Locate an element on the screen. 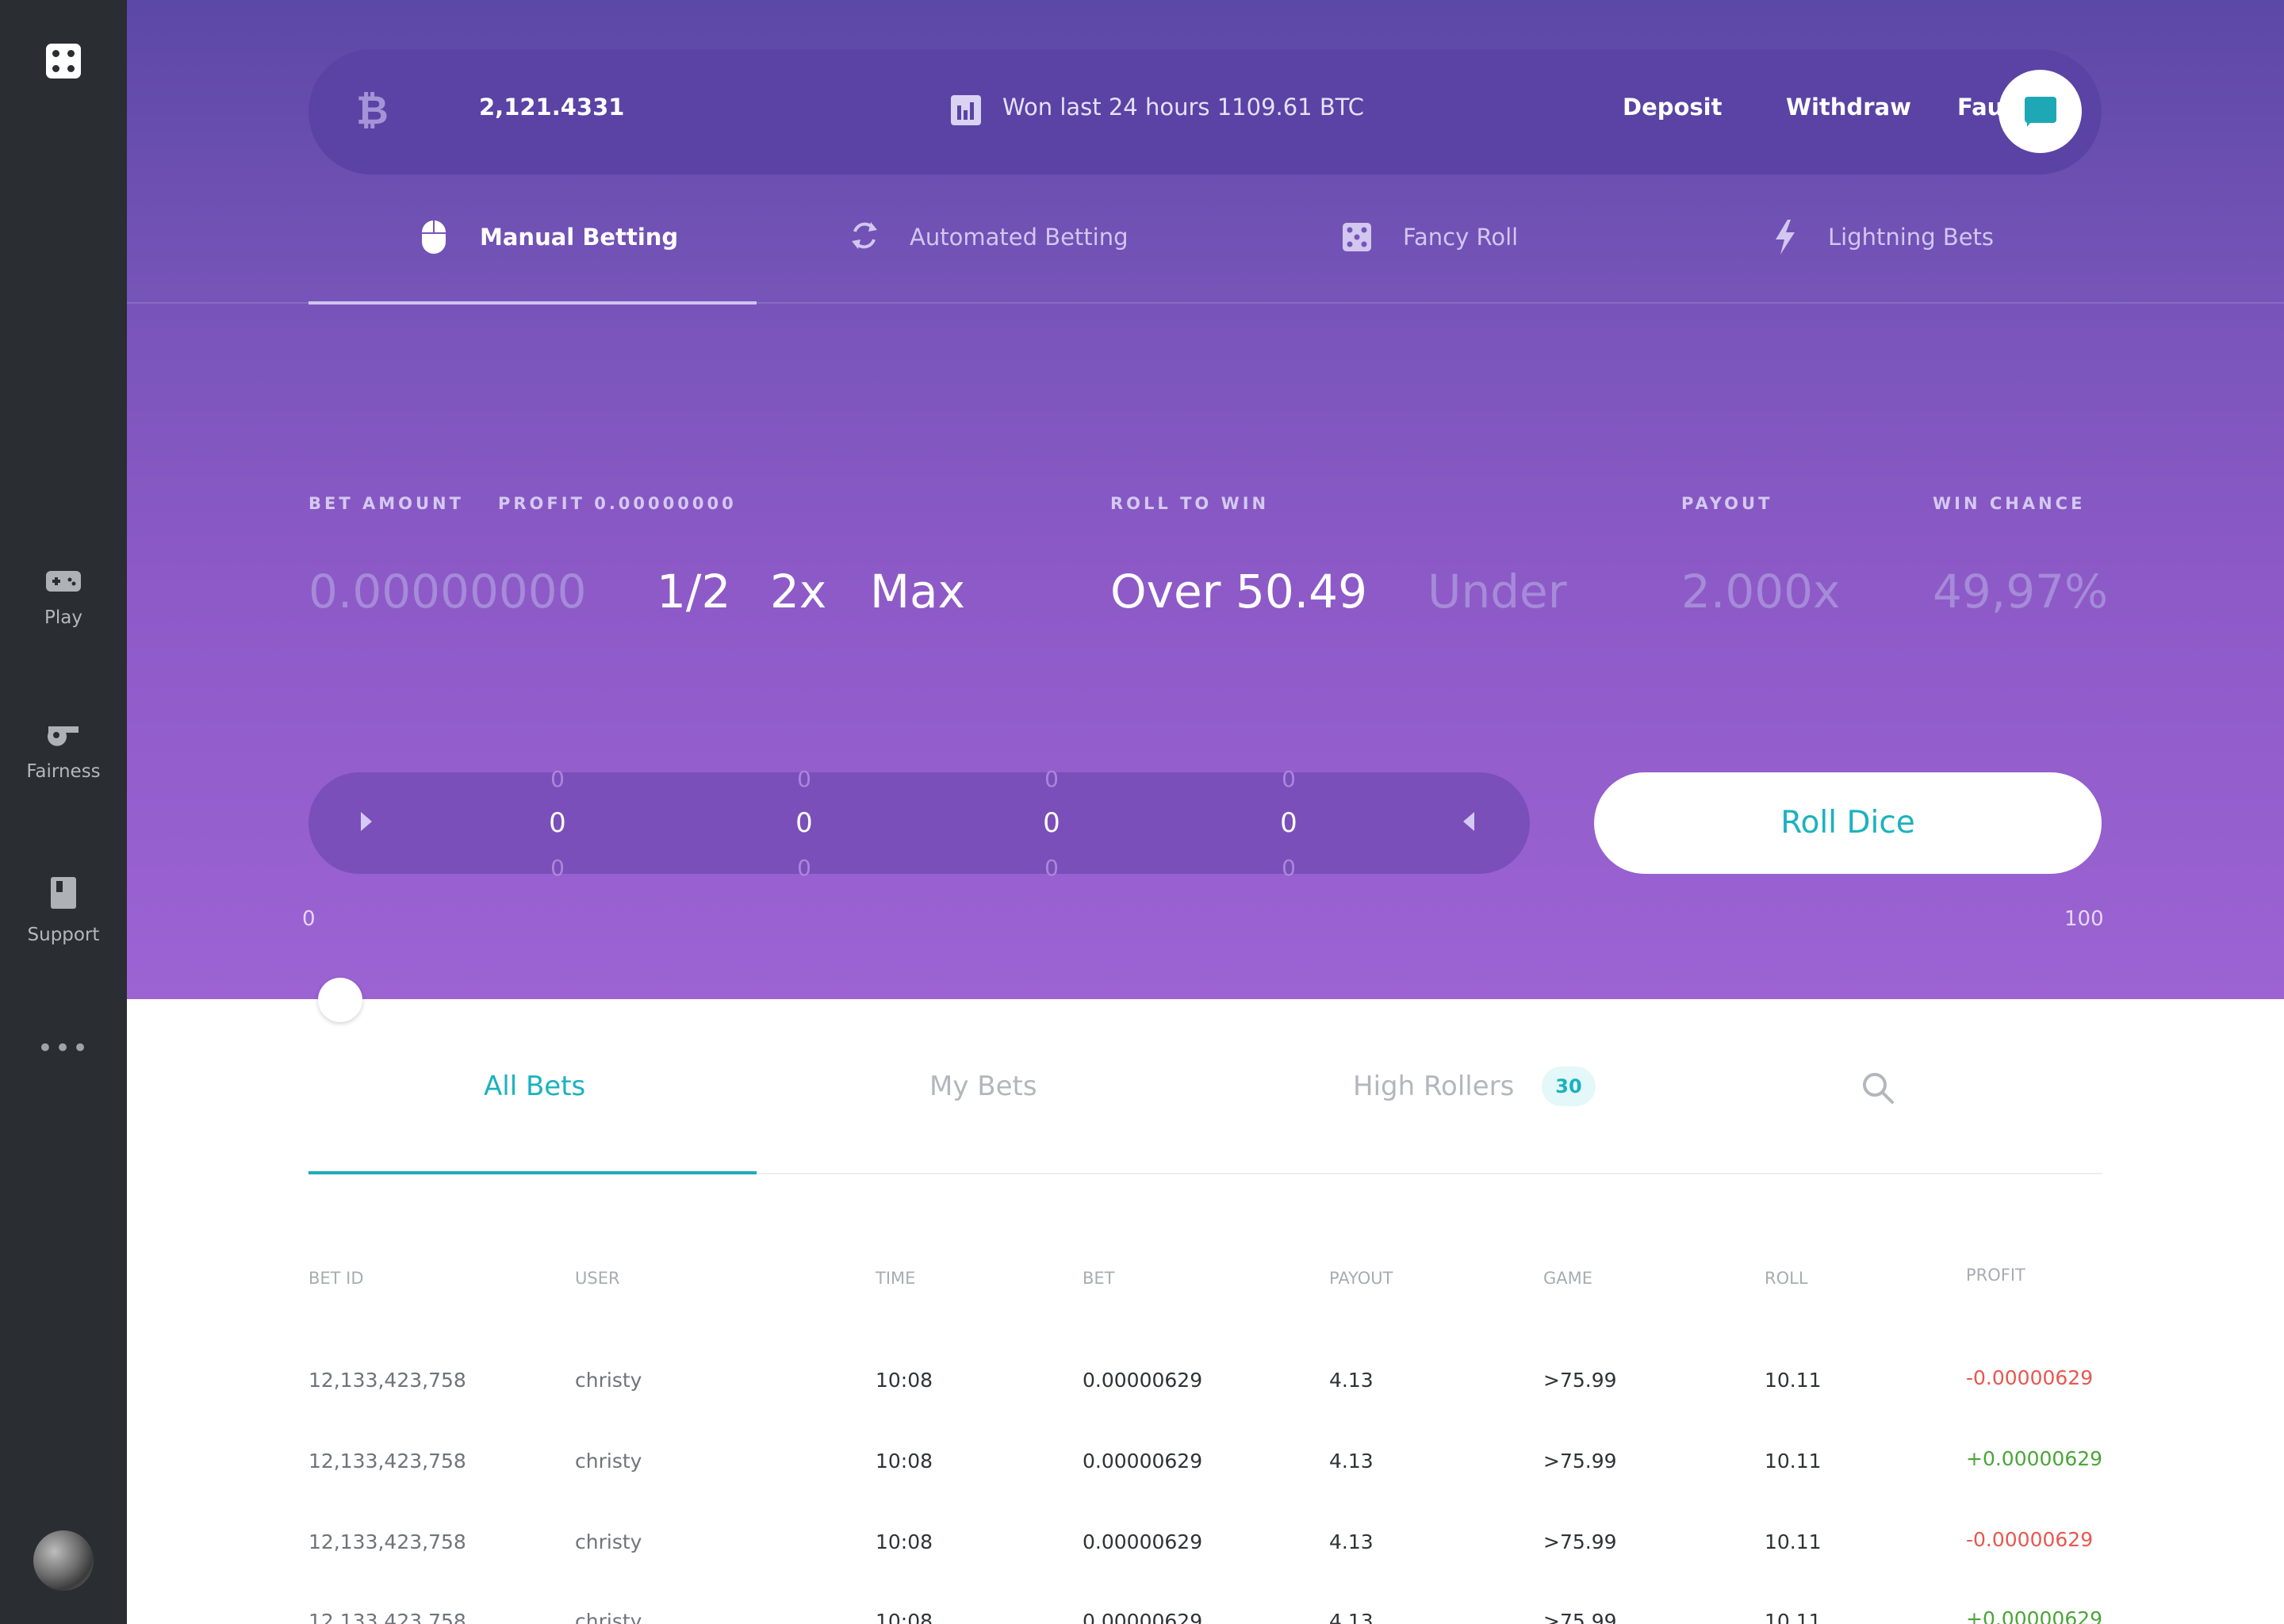  high-rollers-count-badge: 30 is located at coordinates (1569, 1086).